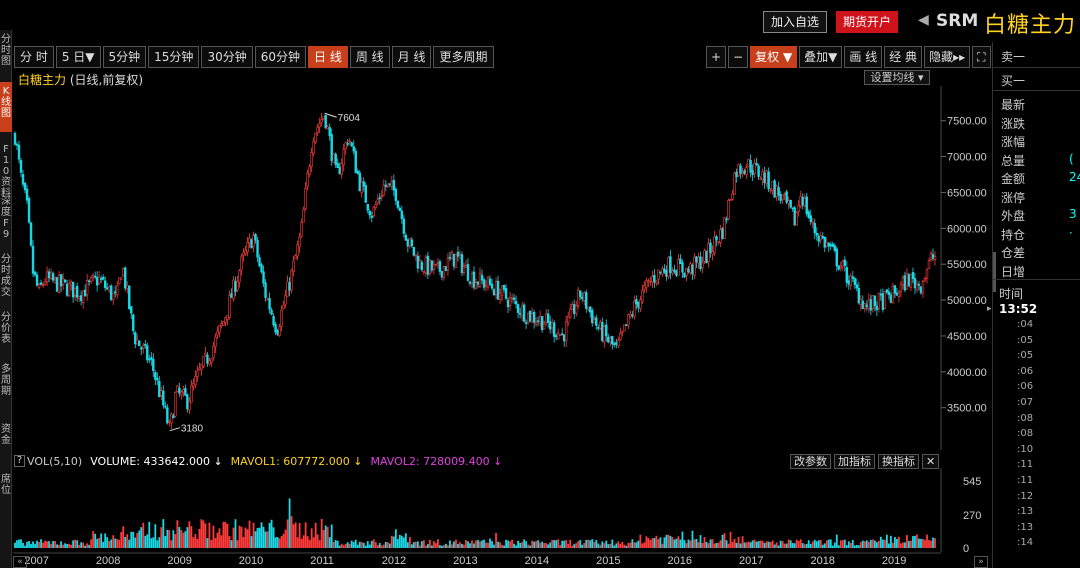  Describe the element at coordinates (6, 169) in the screenshot. I see `left-tab-2: F10资料` at that location.